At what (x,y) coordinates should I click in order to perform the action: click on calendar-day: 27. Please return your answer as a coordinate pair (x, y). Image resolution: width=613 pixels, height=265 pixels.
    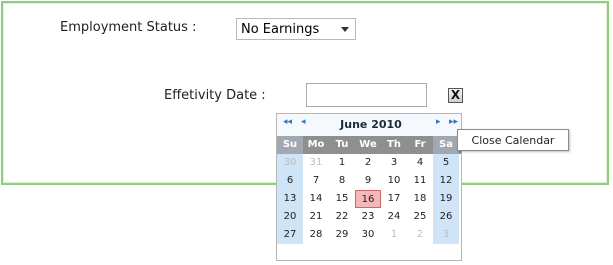
    Looking at the image, I should click on (290, 235).